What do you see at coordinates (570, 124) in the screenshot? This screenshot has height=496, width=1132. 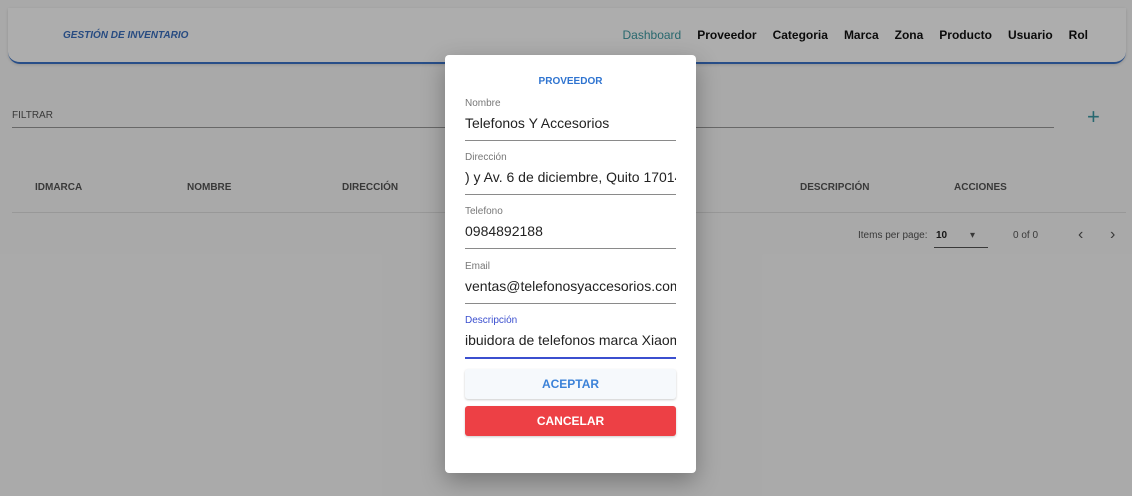 I see `nombre-input: Telefonos Y Accesorios` at bounding box center [570, 124].